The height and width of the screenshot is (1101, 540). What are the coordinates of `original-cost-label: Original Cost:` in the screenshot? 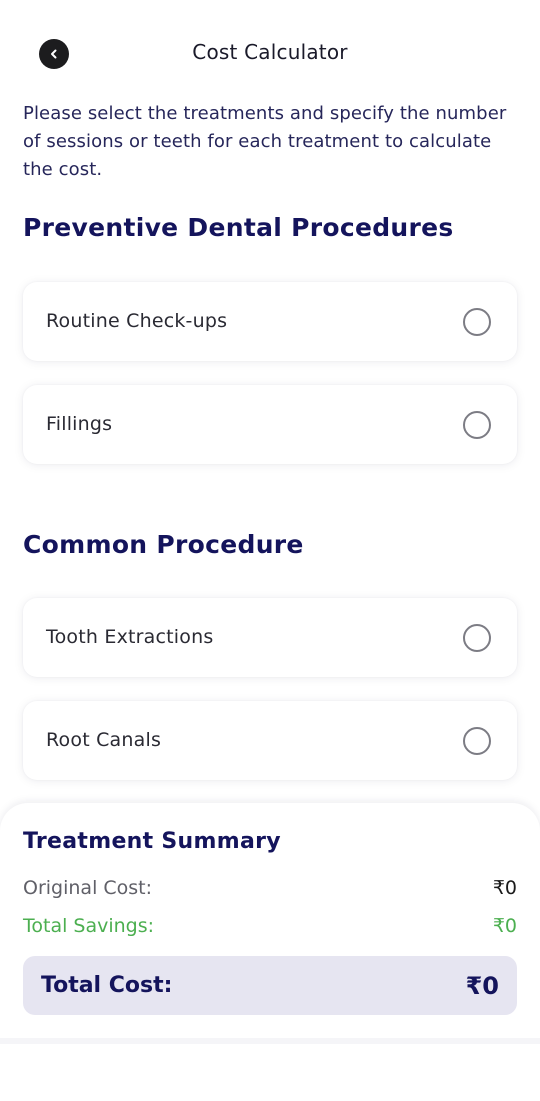 It's located at (88, 888).